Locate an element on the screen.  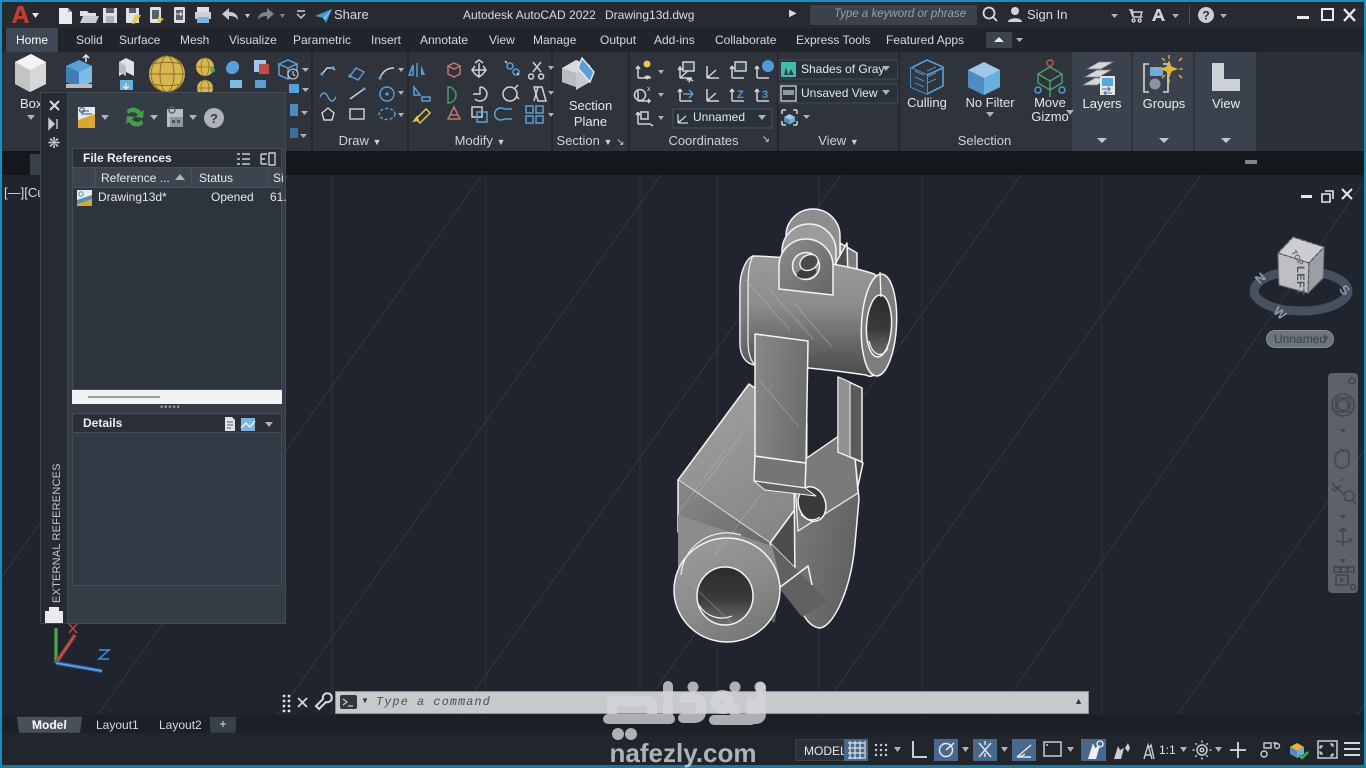
svg-text: Unsaved View is located at coordinates (839, 93).